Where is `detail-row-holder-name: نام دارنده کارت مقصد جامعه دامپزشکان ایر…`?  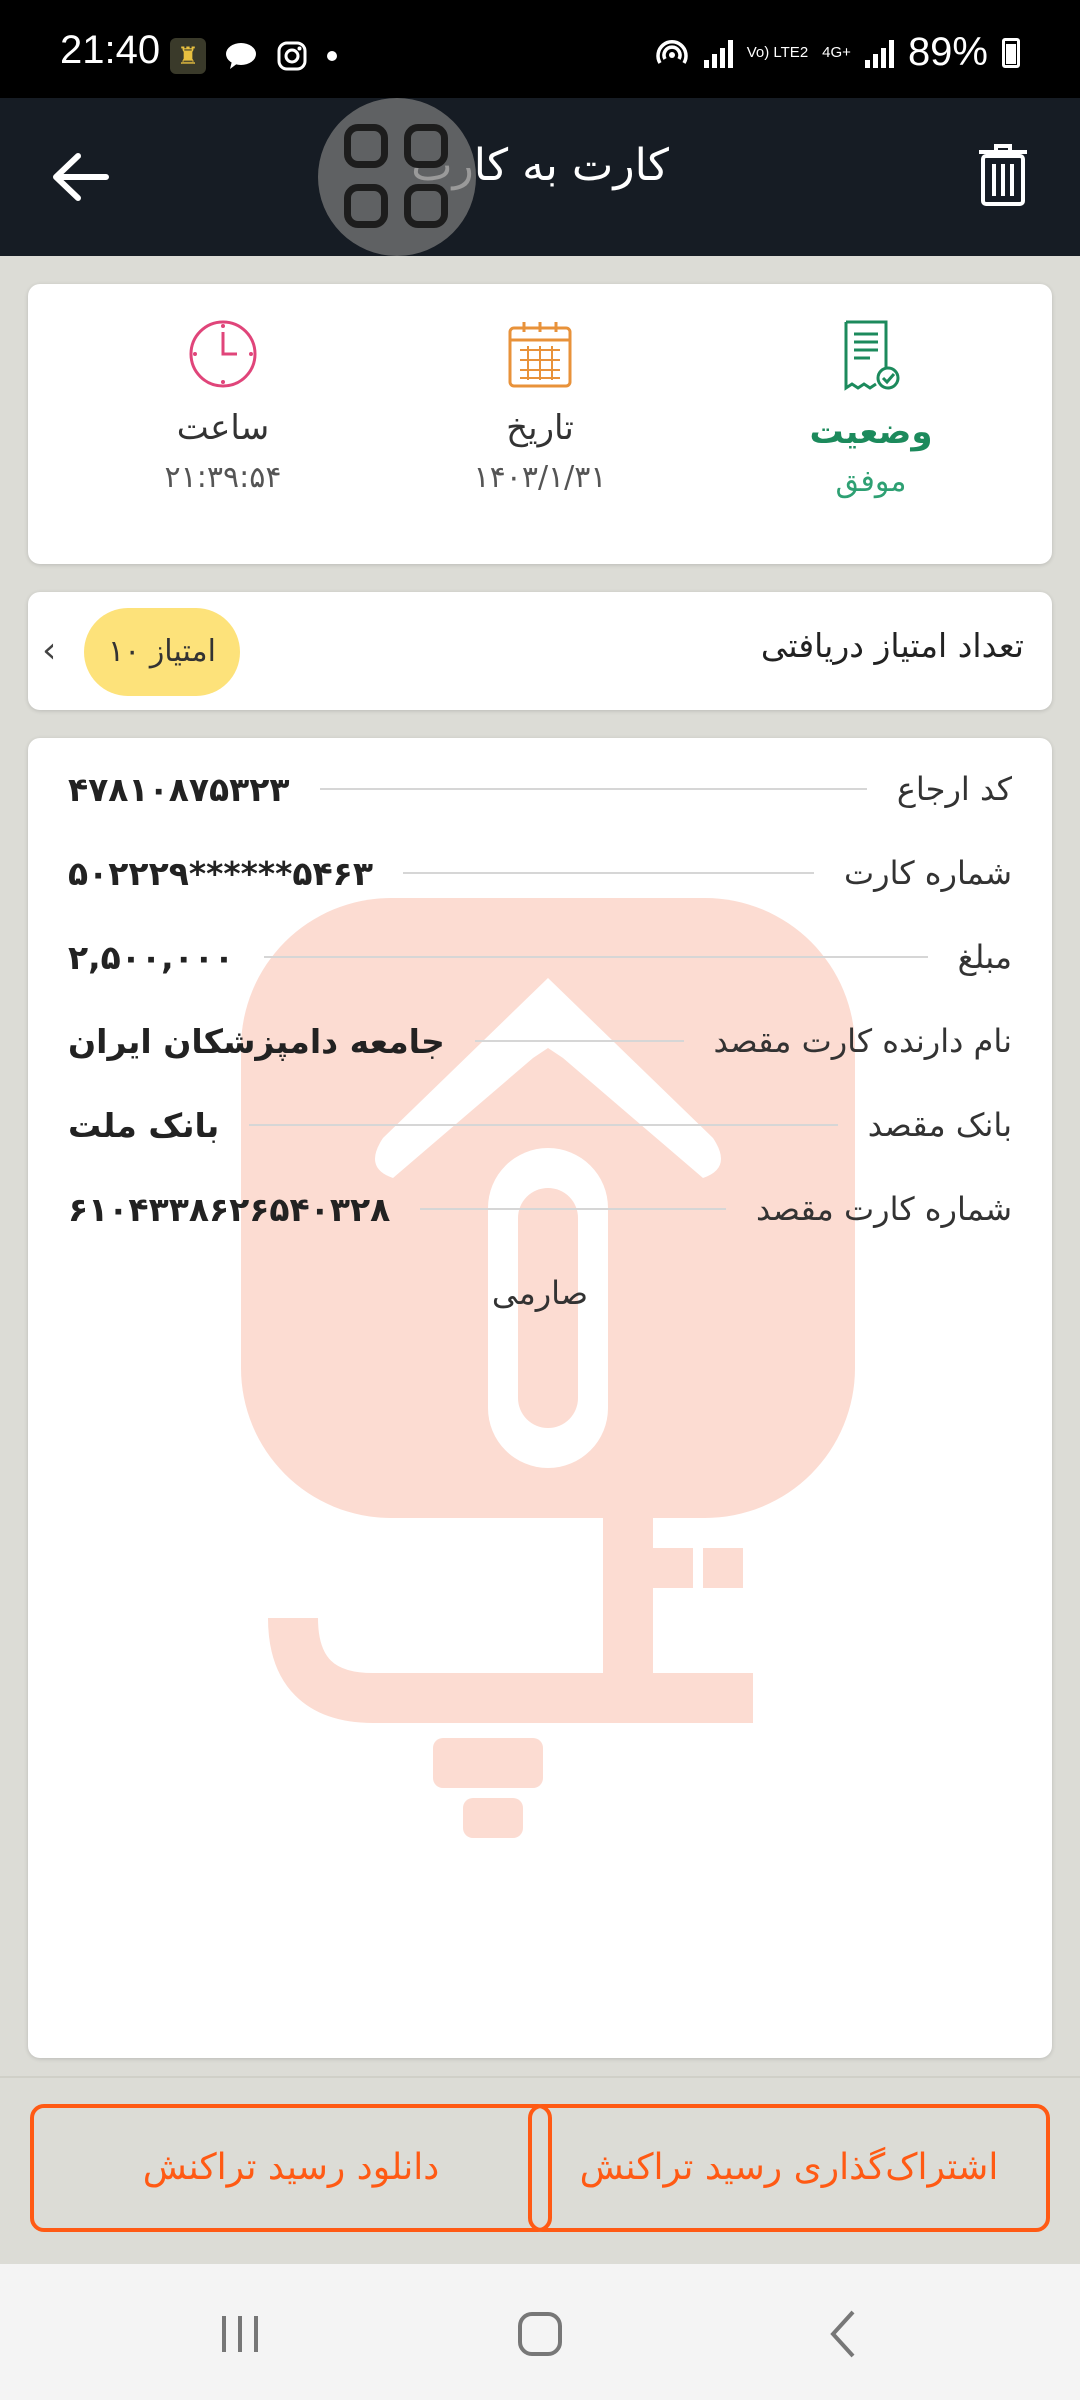
detail-row-holder-name: نام دارنده کارت مقصد جامعه دامپزشکان ایر… is located at coordinates (540, 1041).